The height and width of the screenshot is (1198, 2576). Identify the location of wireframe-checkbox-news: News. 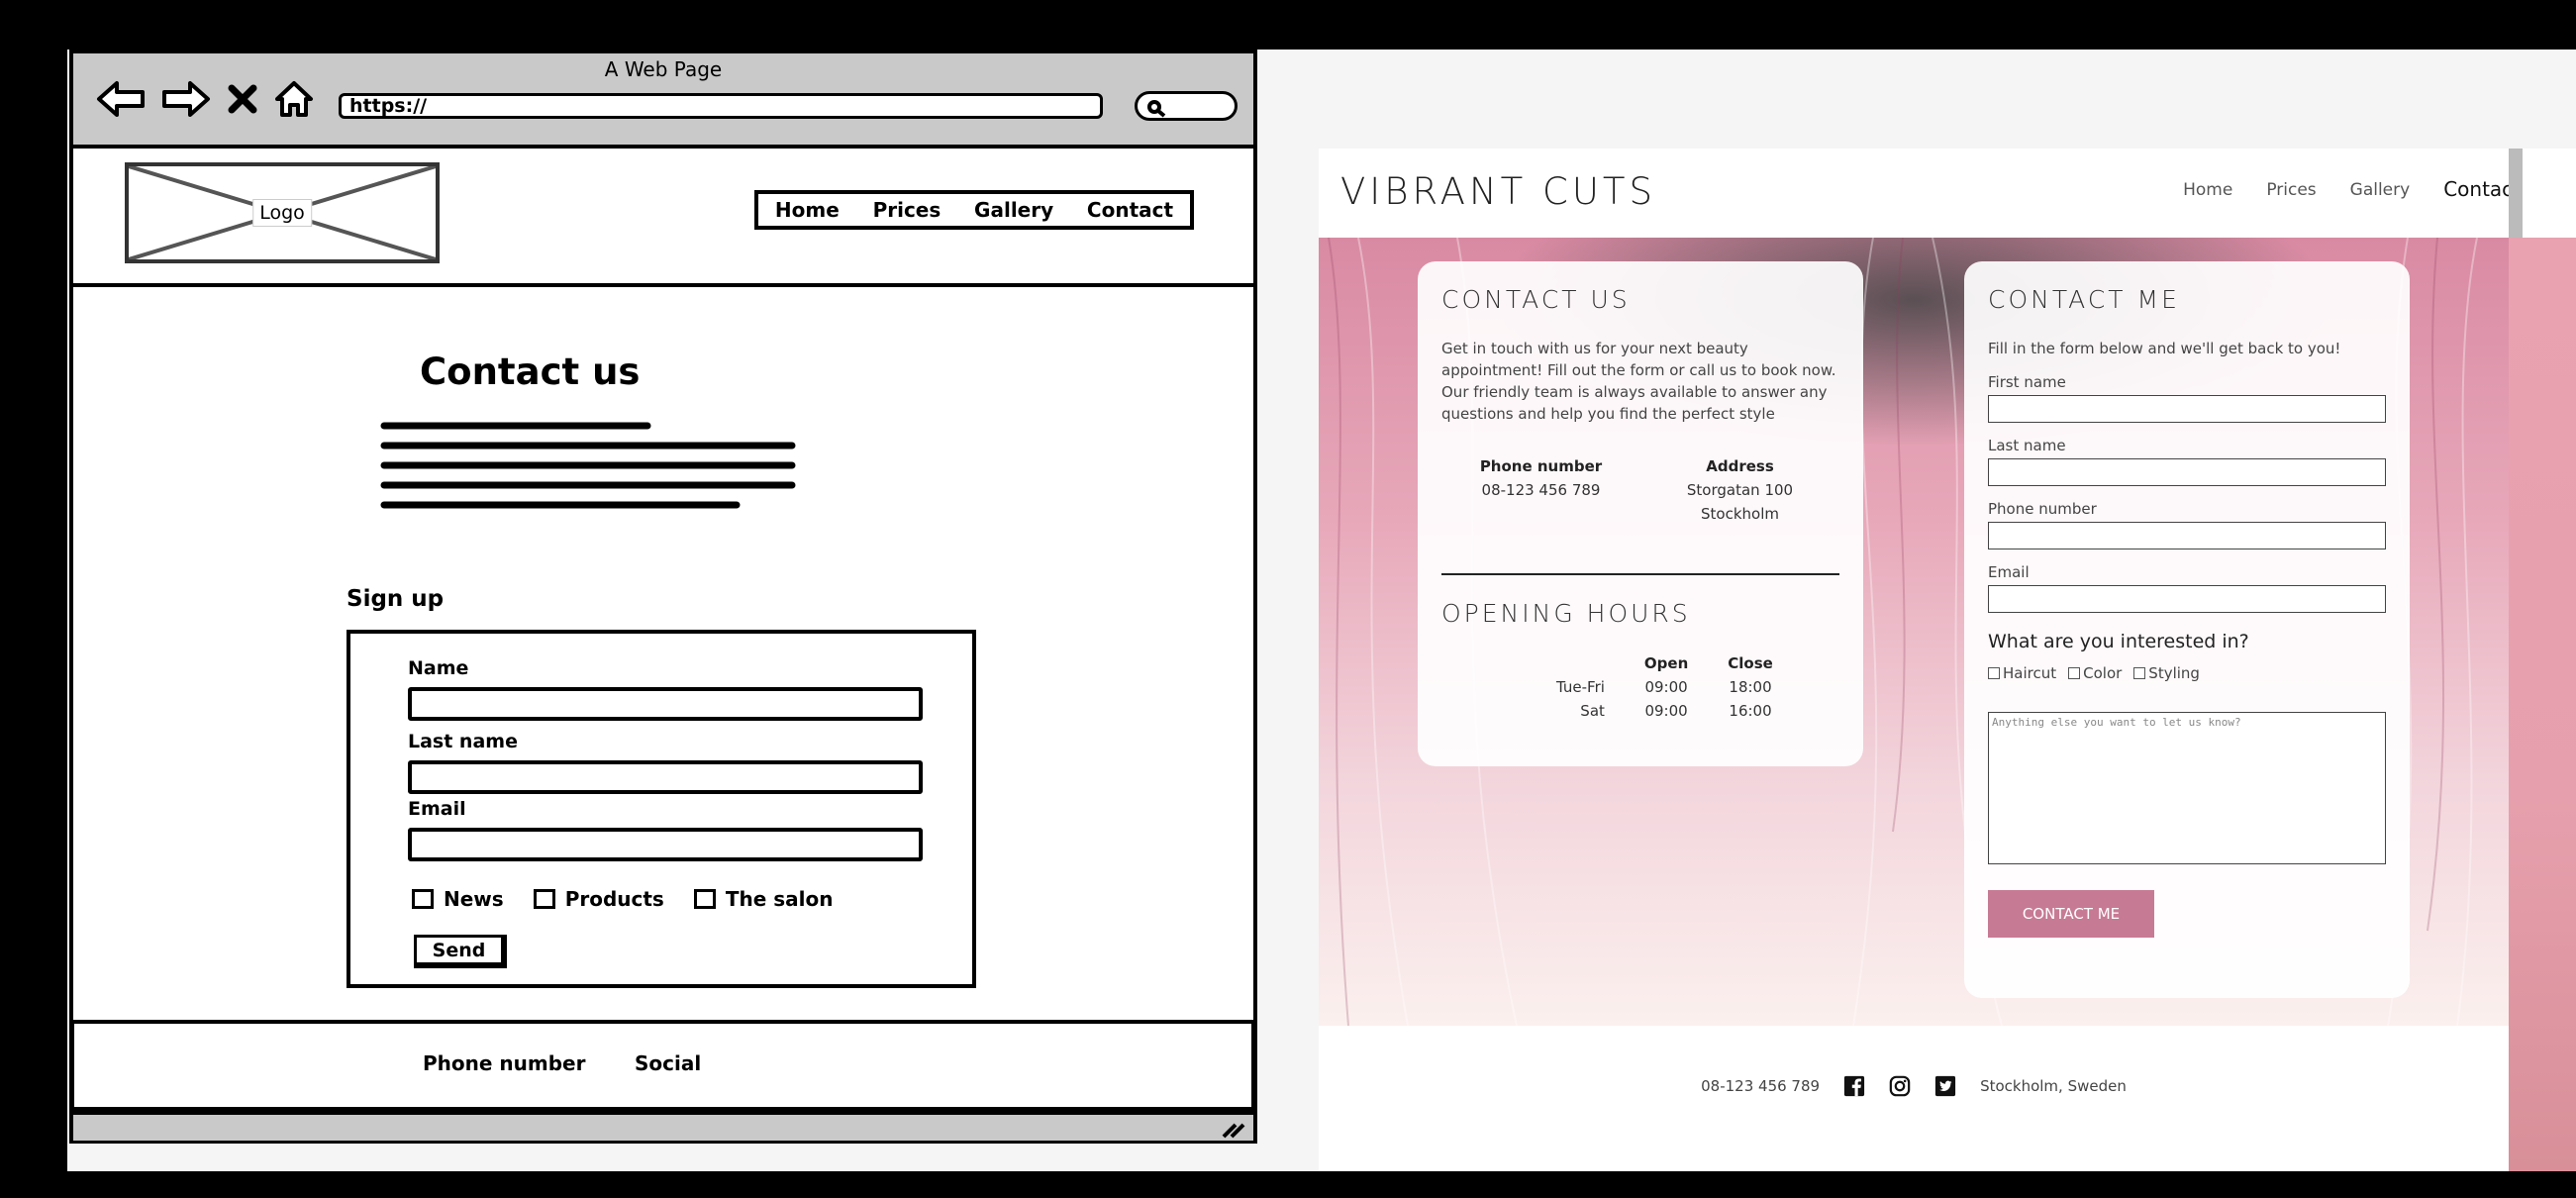
(458, 899).